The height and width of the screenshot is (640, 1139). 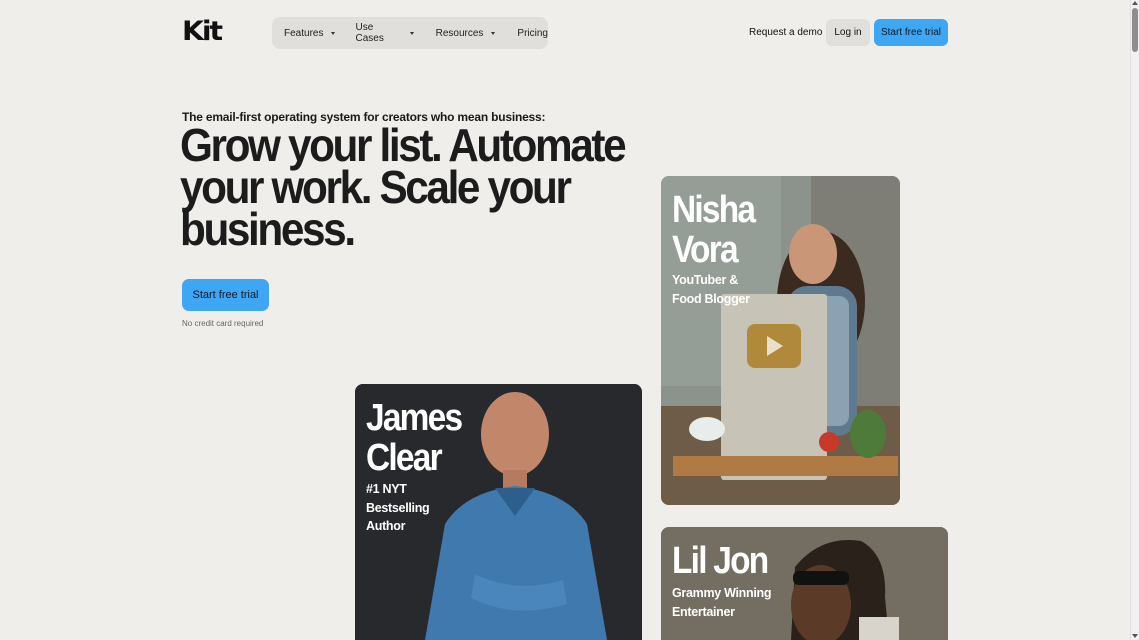 I want to click on nisha-name: Nisha Vora, so click(x=714, y=230).